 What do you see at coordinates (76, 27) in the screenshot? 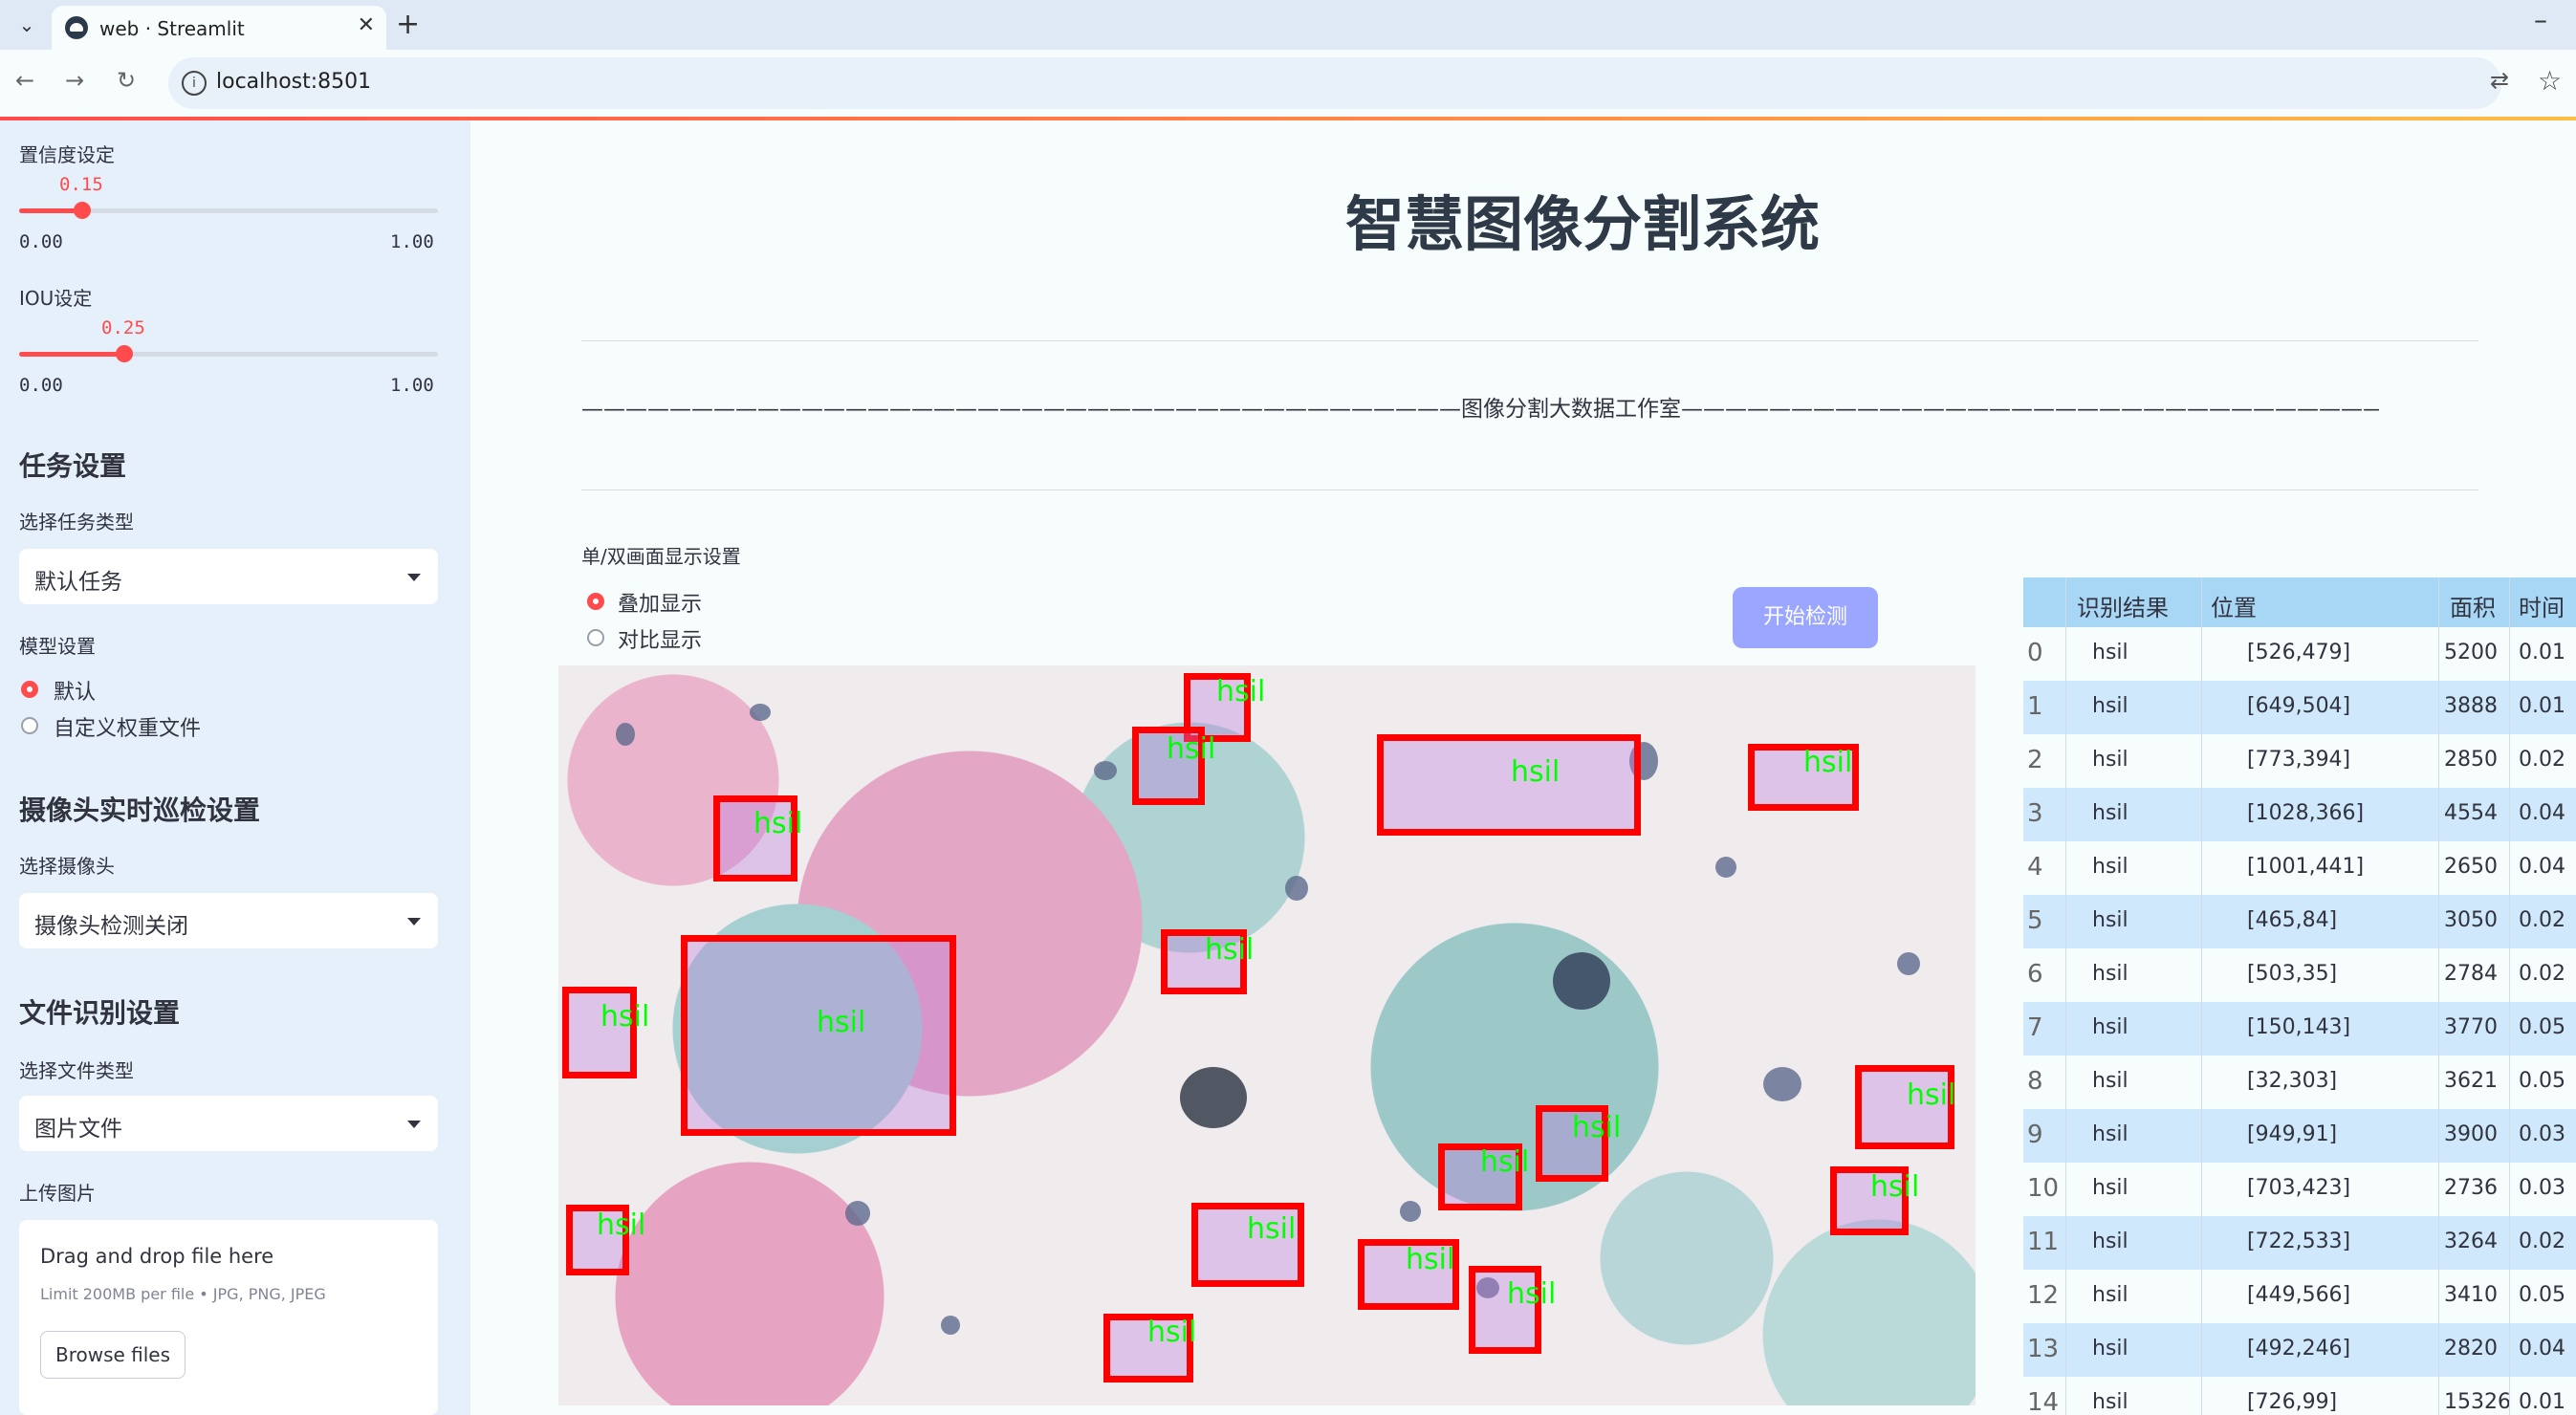
I see `streamlit-logo-icon` at bounding box center [76, 27].